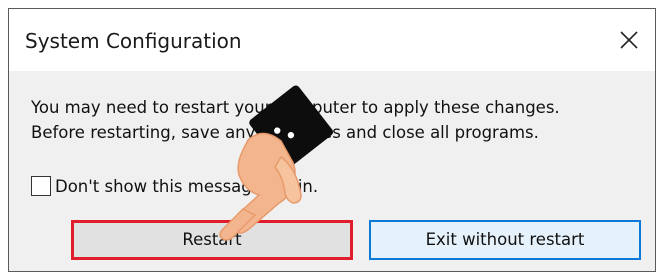 The width and height of the screenshot is (660, 276). I want to click on dont-show-again-checkbox, so click(41, 186).